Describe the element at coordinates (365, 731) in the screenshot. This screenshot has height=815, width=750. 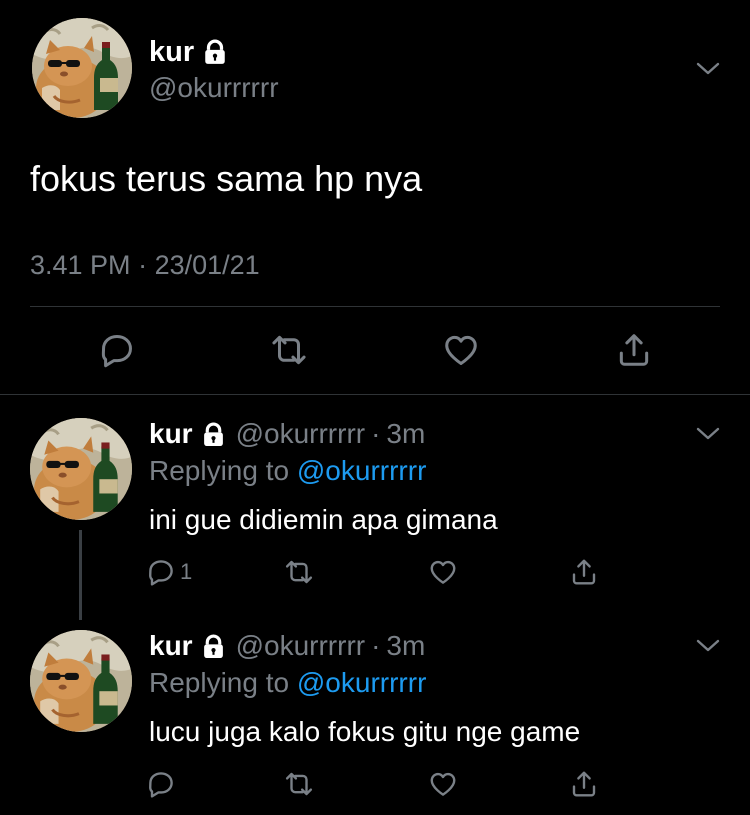
I see `reply-text: lucu juga kalo fokus gitu nge game` at that location.